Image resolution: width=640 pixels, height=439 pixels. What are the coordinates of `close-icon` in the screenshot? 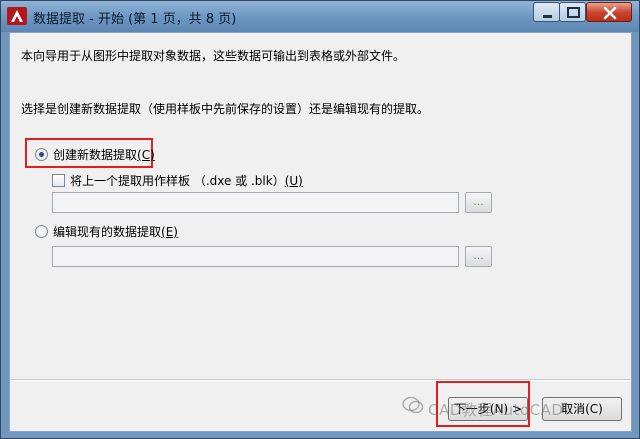 It's located at (610, 13).